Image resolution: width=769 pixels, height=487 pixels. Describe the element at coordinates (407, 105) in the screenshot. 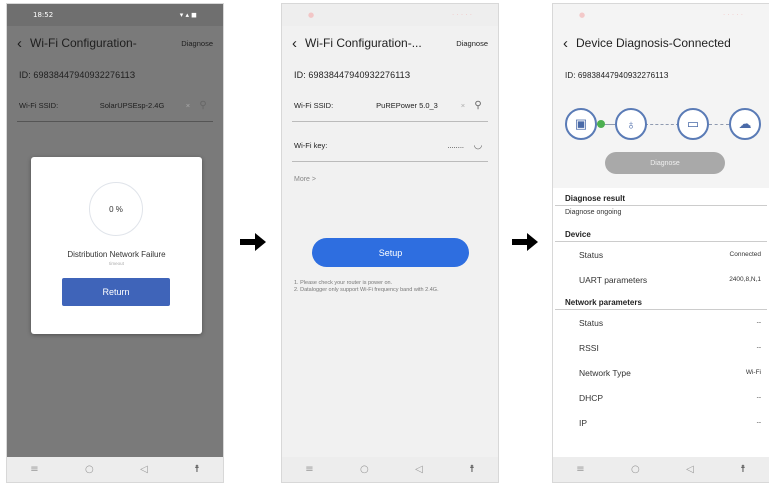

I see `wifi-ssid-value: PuREPower 5.0_3` at that location.